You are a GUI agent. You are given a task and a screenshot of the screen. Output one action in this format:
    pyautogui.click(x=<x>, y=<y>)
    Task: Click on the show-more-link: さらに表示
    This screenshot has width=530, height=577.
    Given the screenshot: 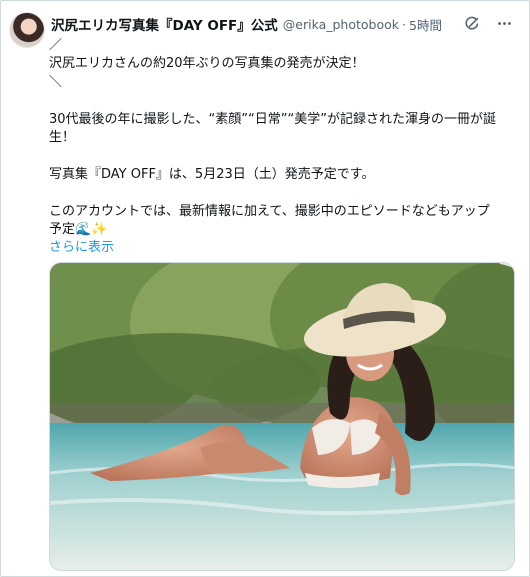 What is the action you would take?
    pyautogui.click(x=81, y=248)
    